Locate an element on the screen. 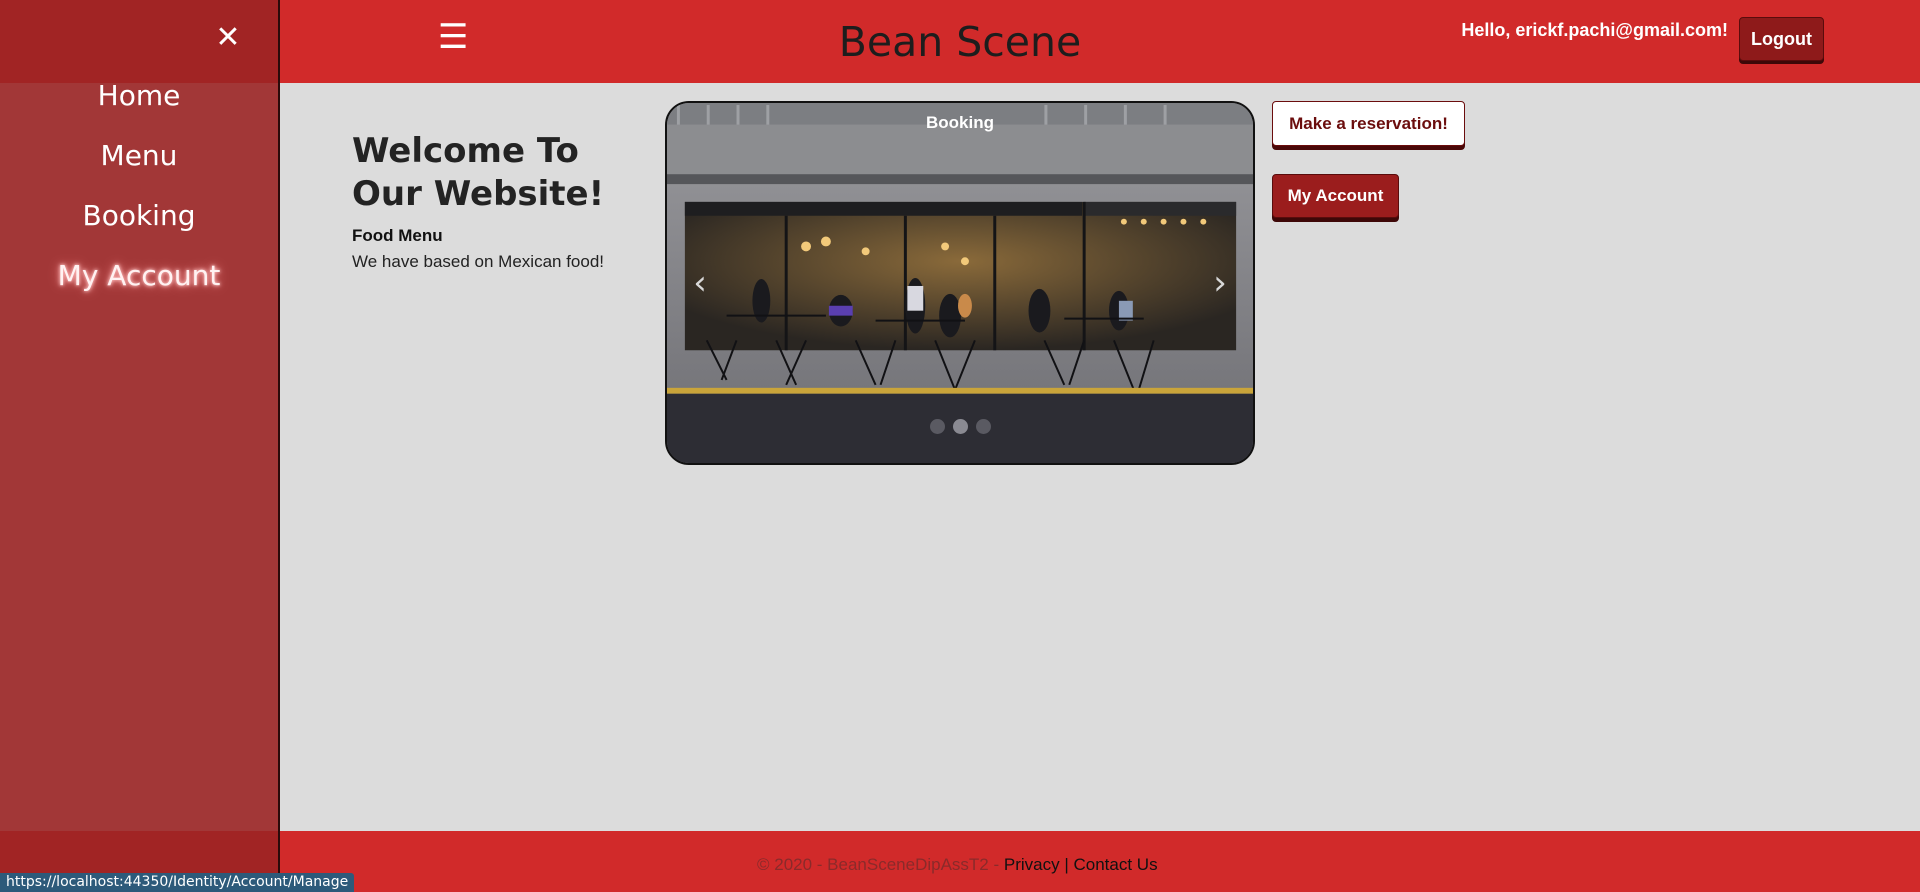  contact-us-link: Contact Us is located at coordinates (1115, 864).